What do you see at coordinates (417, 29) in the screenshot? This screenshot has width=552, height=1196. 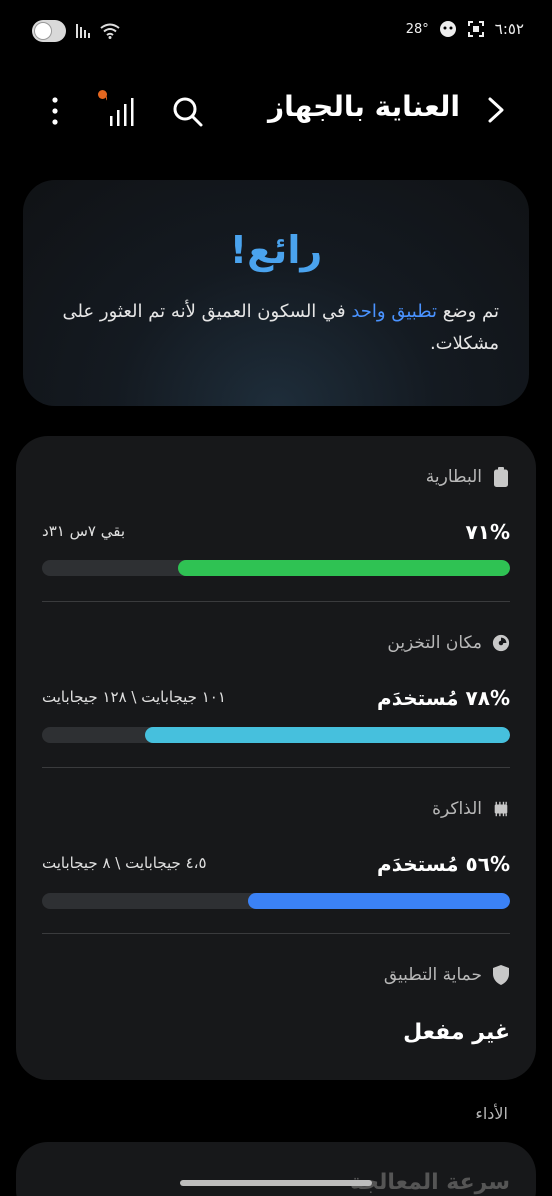 I see `temperature-text: 28°` at bounding box center [417, 29].